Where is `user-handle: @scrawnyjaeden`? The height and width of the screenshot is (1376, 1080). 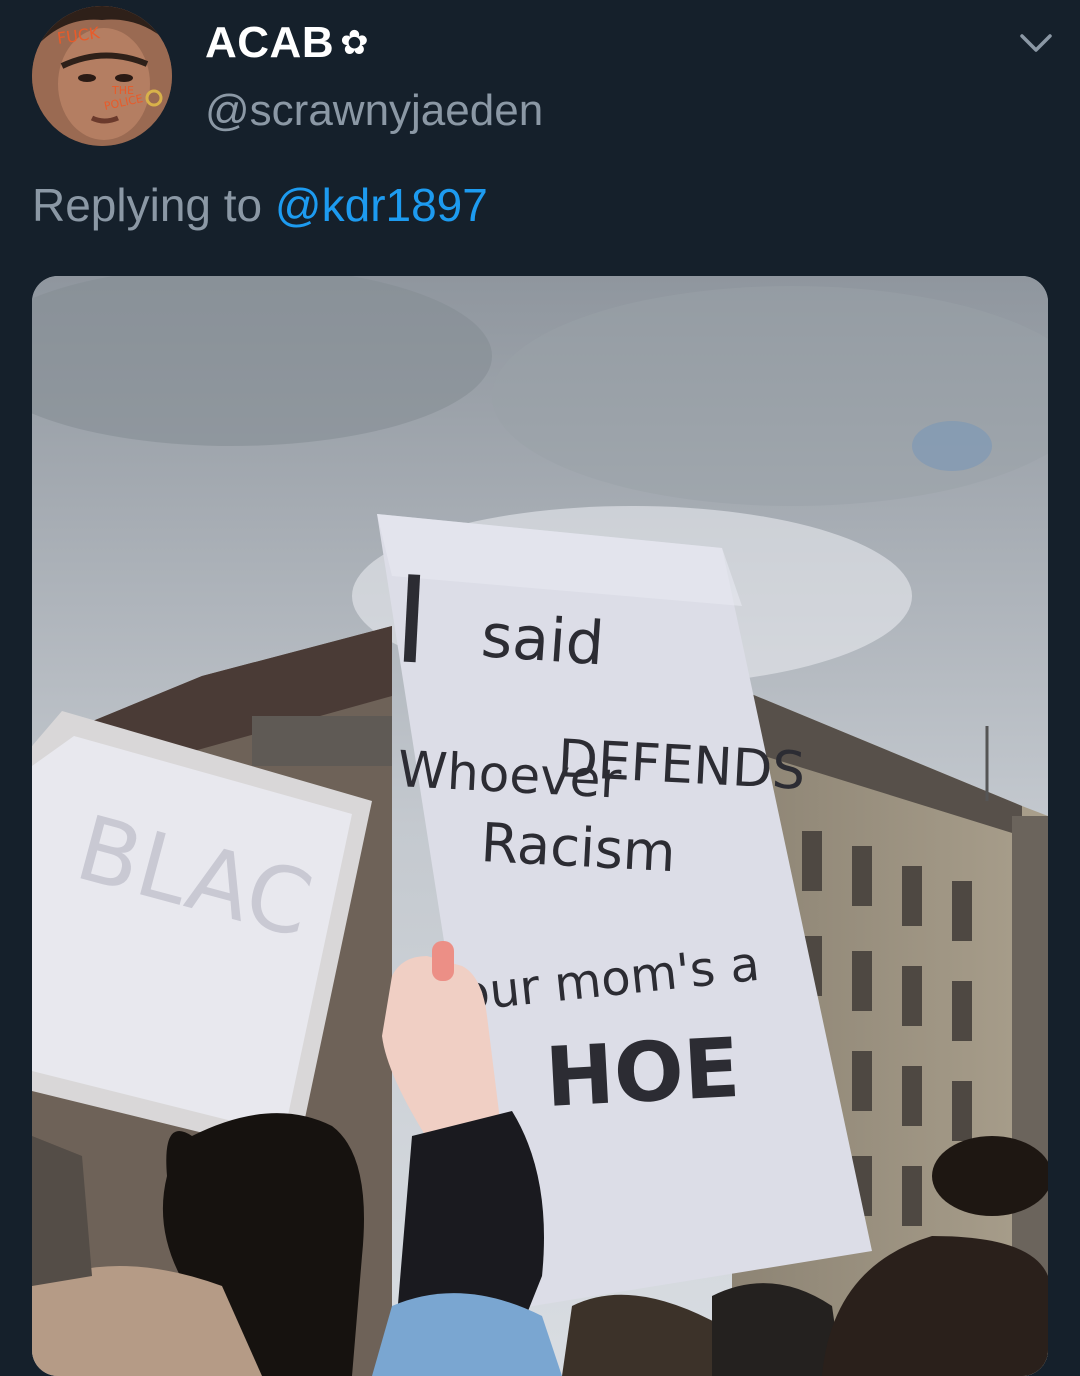 user-handle: @scrawnyjaeden is located at coordinates (374, 111).